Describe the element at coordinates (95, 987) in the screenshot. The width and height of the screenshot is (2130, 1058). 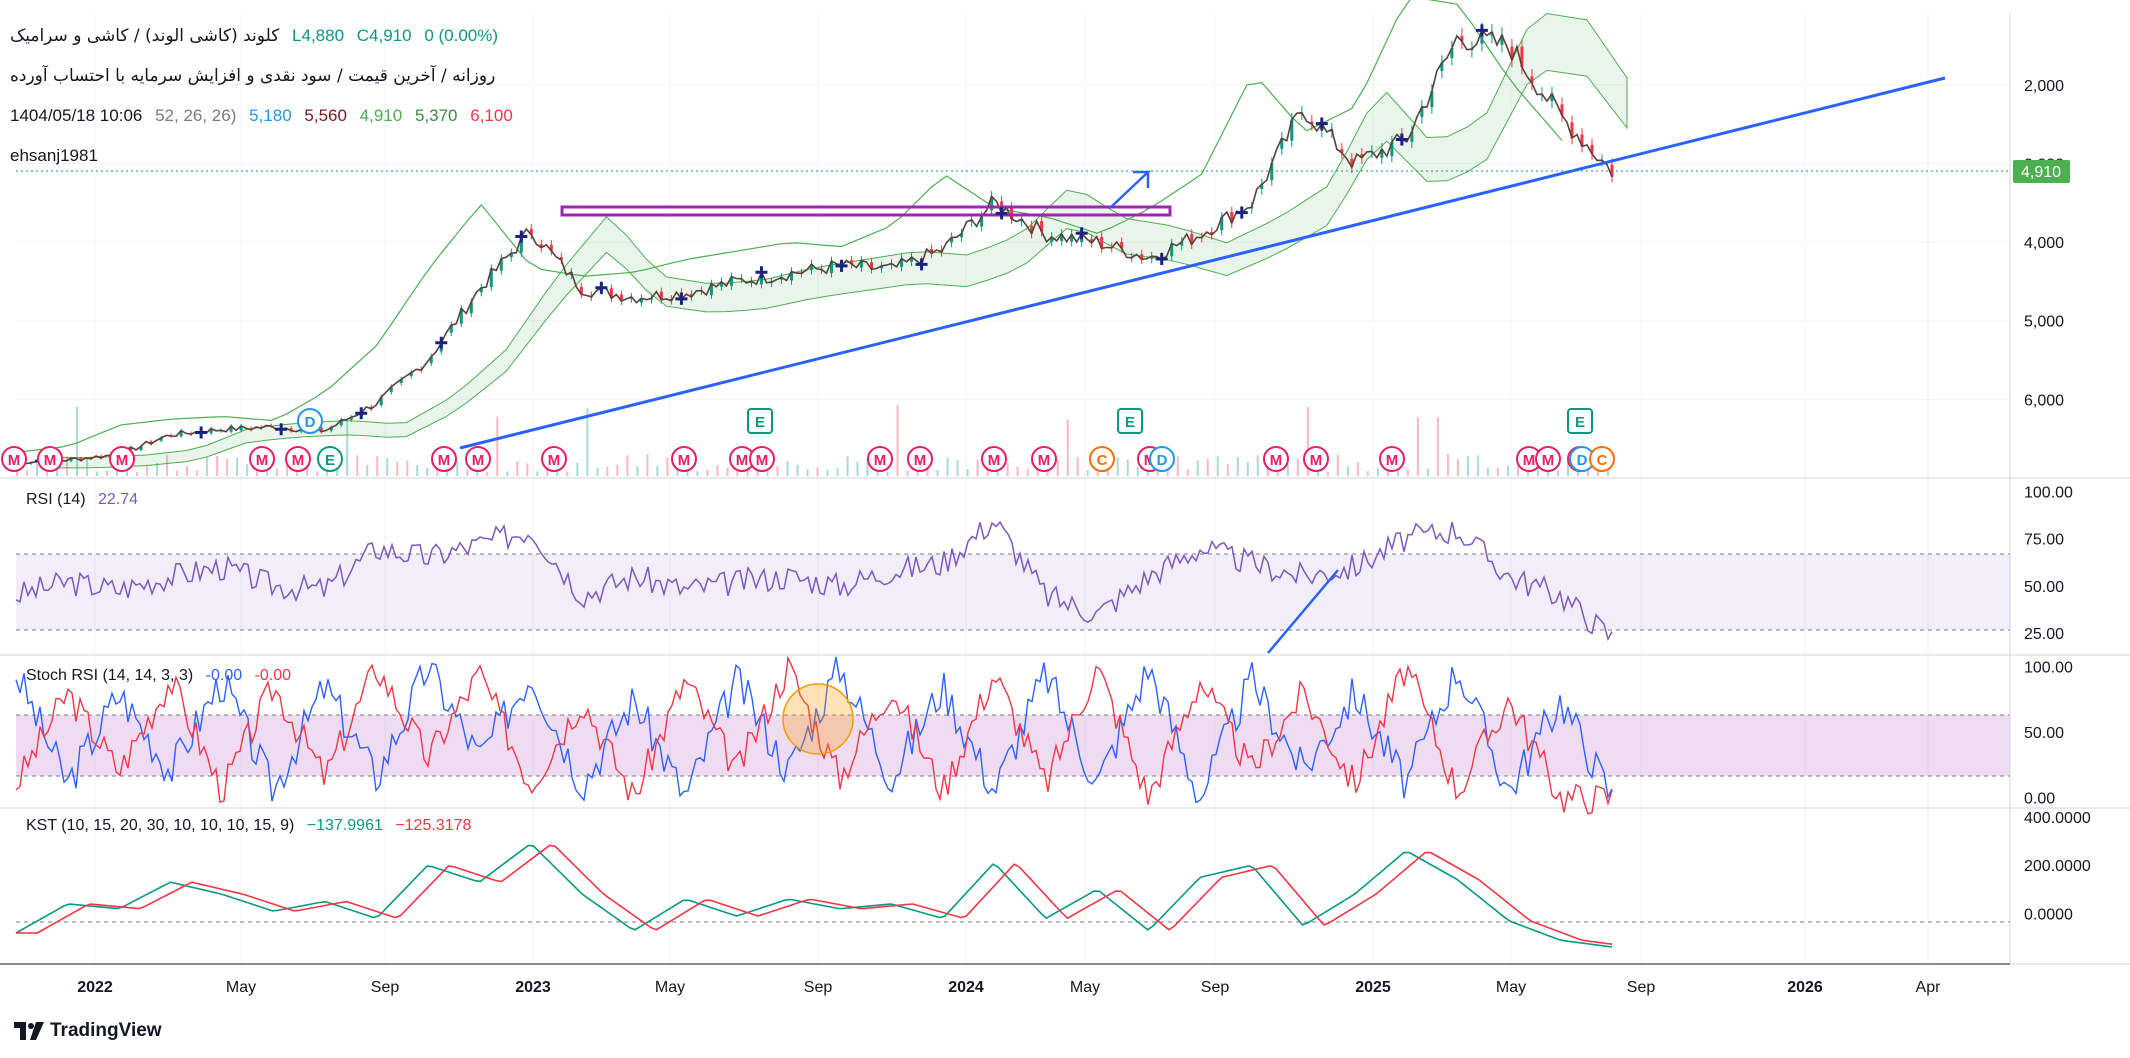
I see `time-tick-label: 2022` at that location.